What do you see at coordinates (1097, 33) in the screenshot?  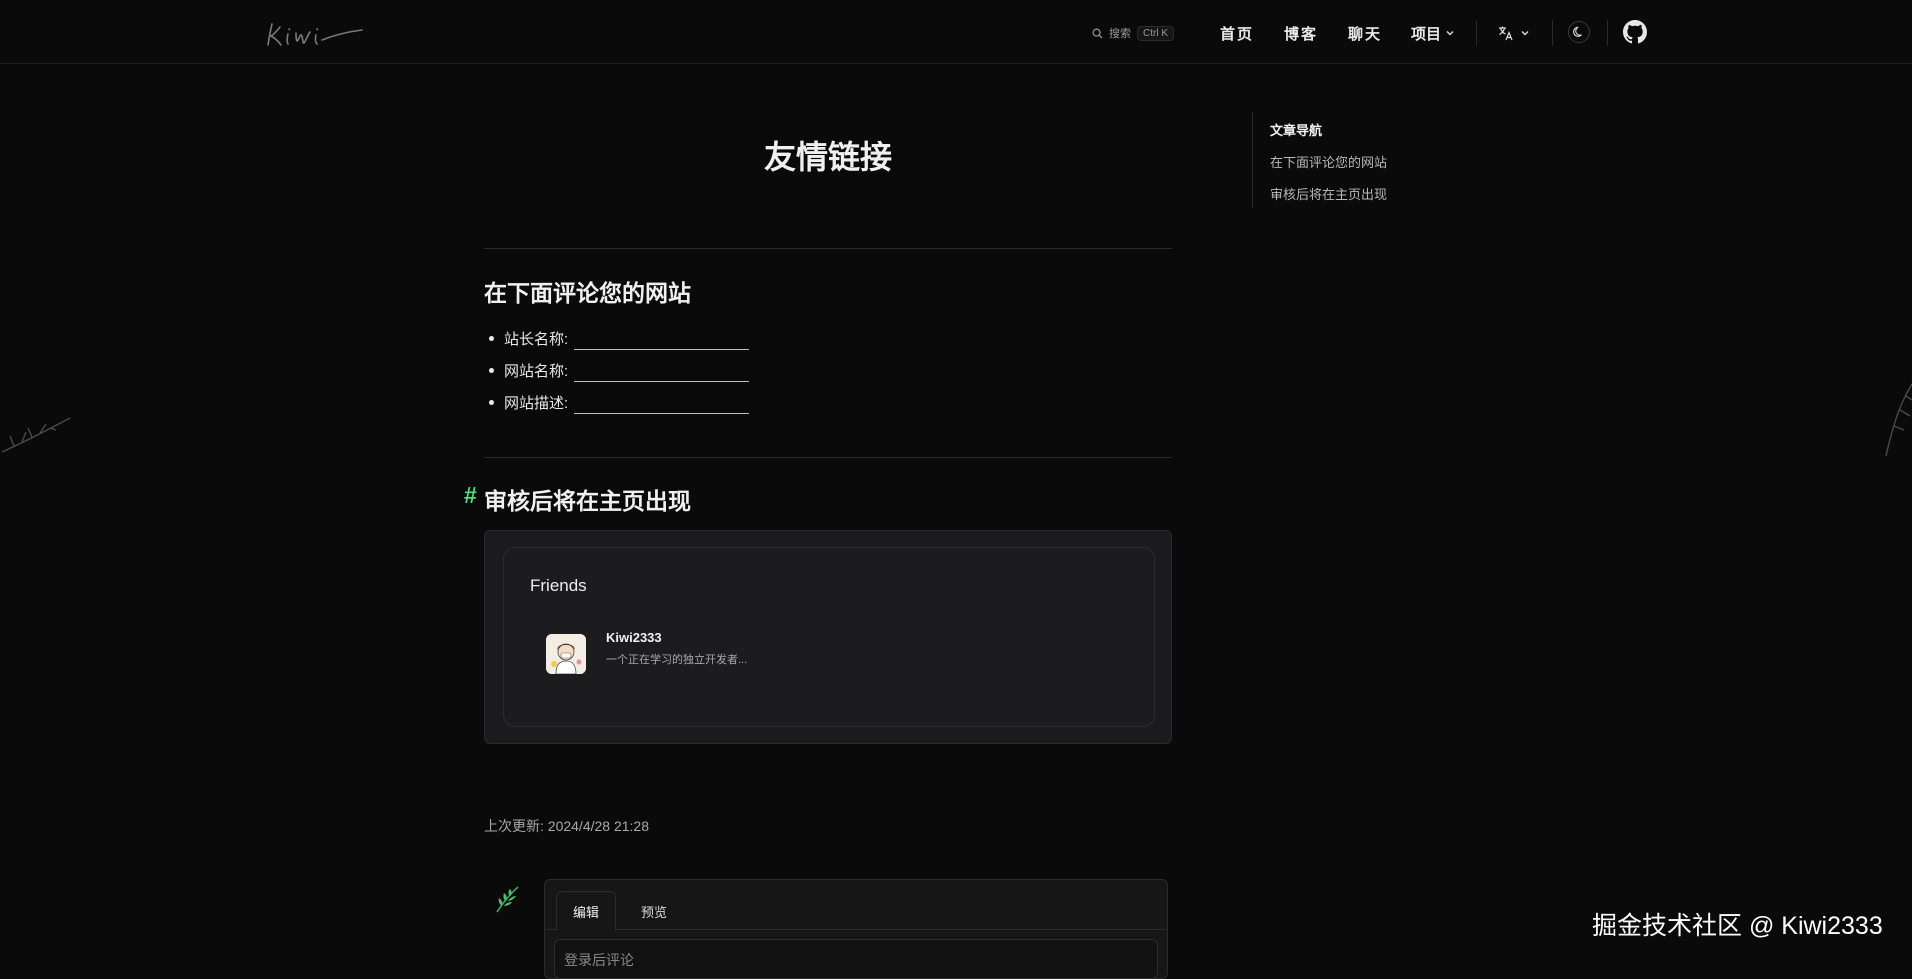 I see `search-icon` at bounding box center [1097, 33].